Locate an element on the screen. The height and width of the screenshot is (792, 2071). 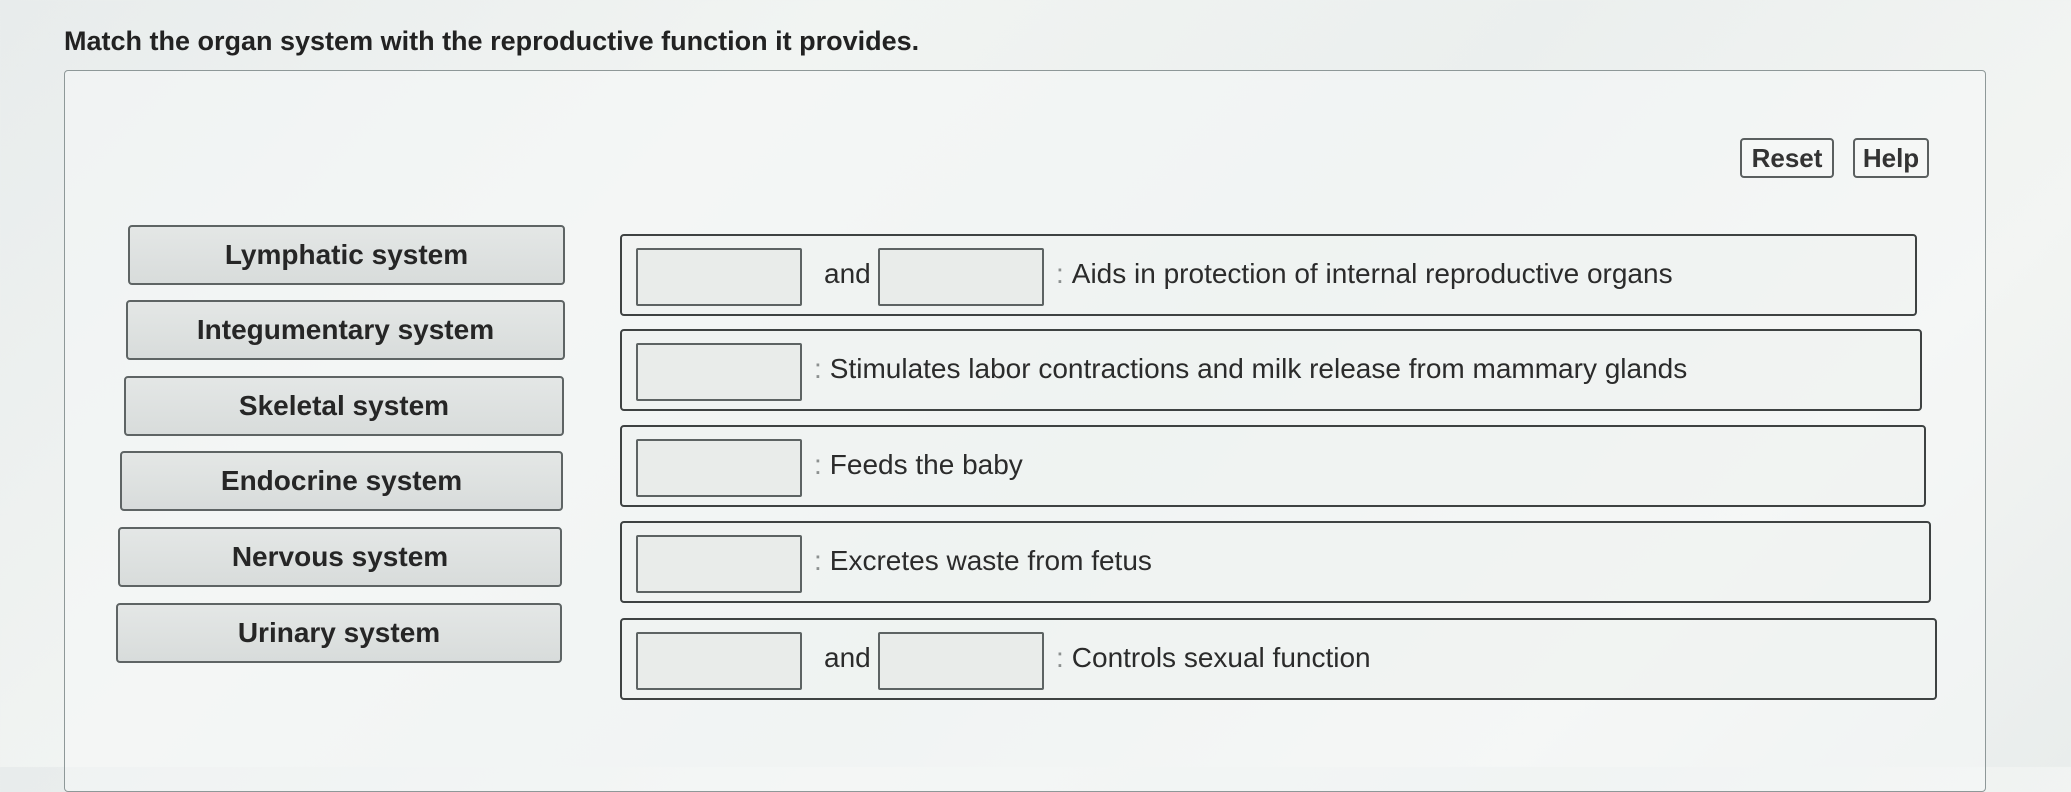
target-row-3: : Feeds the baby is located at coordinates (1273, 466).